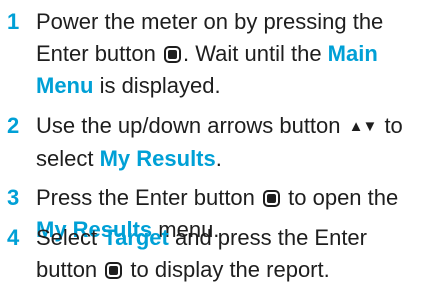 Image resolution: width=434 pixels, height=289 pixels. What do you see at coordinates (13, 125) in the screenshot?
I see `step-number: 2` at bounding box center [13, 125].